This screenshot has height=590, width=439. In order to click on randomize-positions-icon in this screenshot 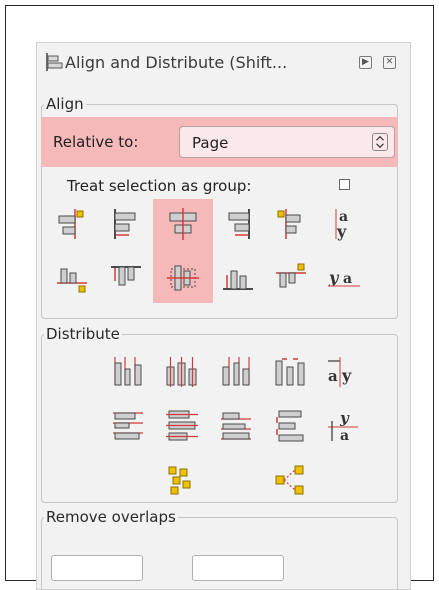, I will do `click(182, 480)`.